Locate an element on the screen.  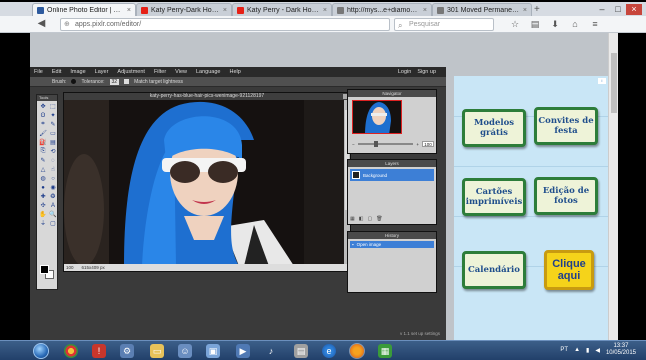
menu-adjustment: Adjustment is located at coordinates (131, 72).